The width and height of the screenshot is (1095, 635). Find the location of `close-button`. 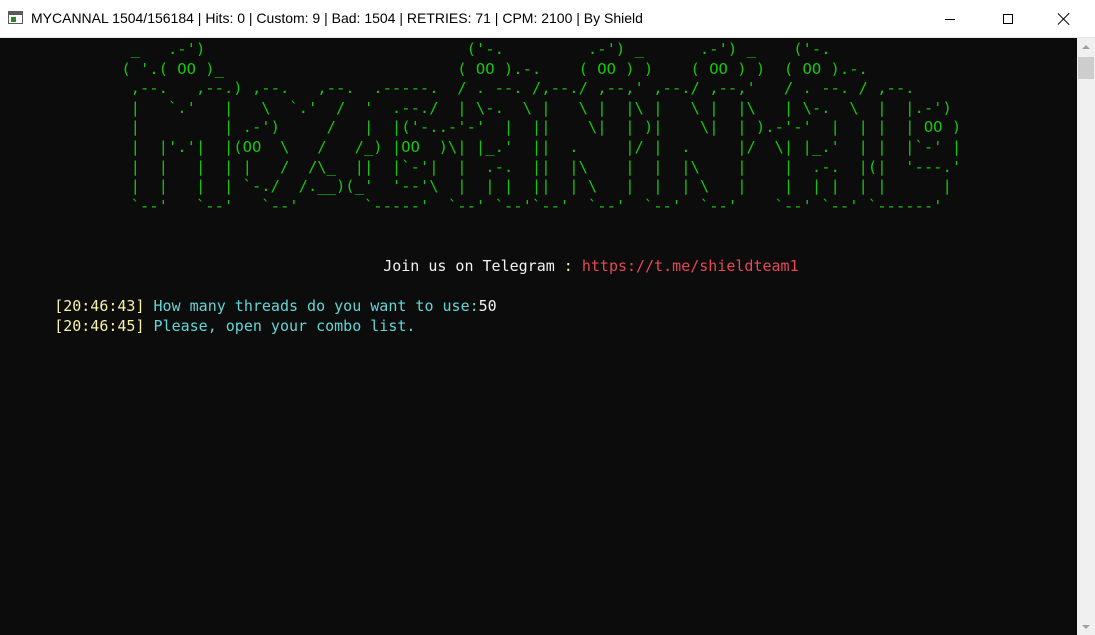

close-button is located at coordinates (1064, 19).